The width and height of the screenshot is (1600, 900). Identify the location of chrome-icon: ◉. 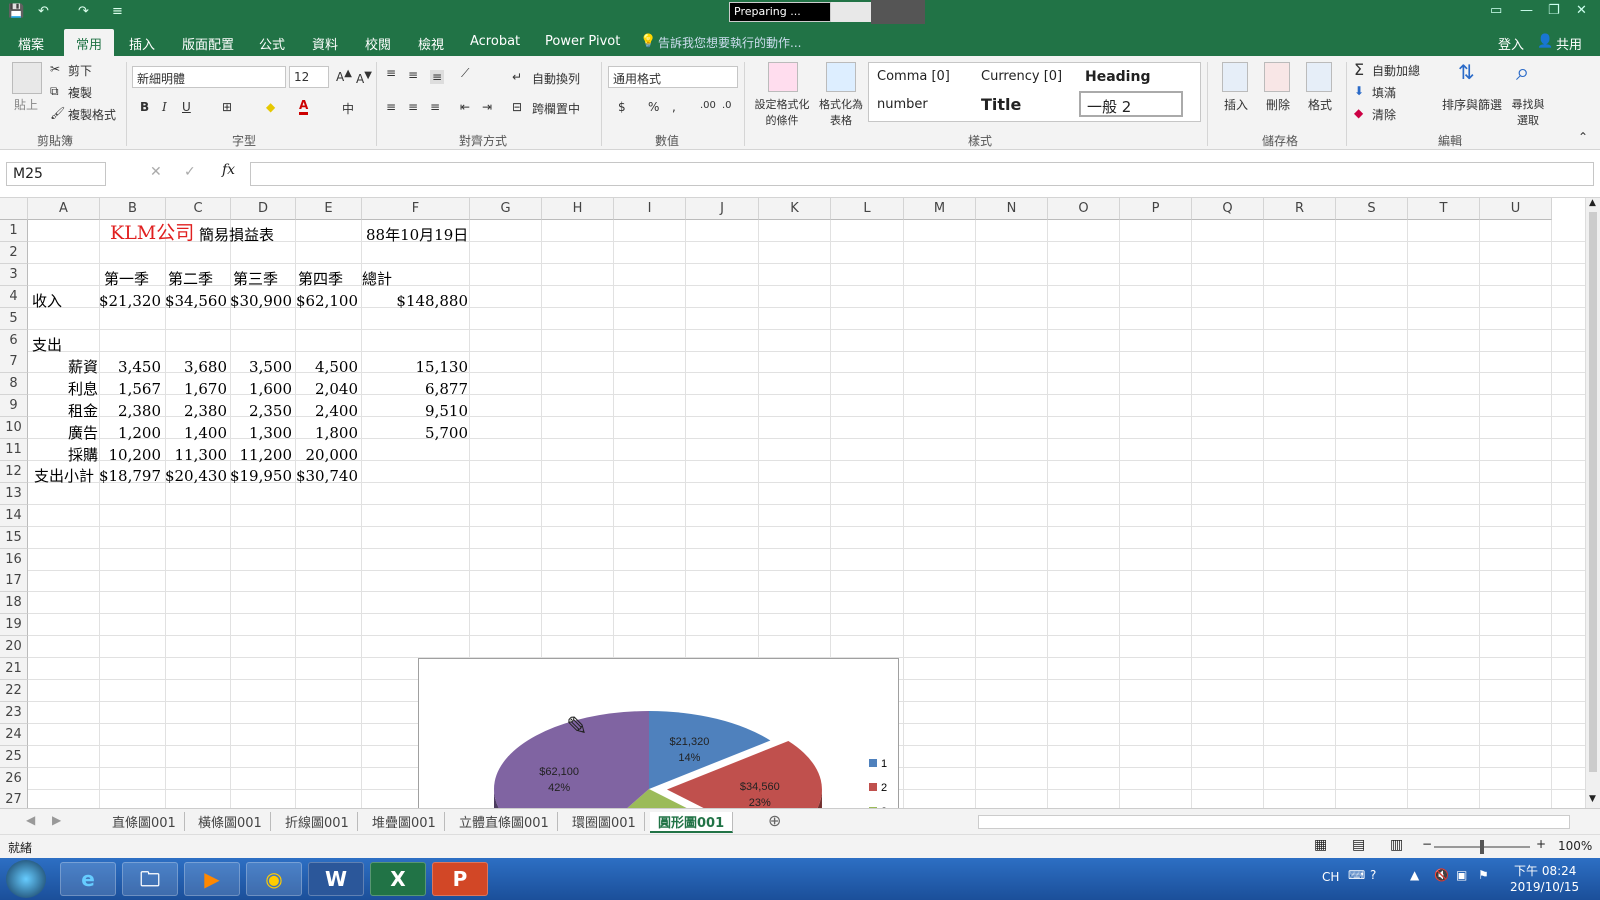
(274, 879).